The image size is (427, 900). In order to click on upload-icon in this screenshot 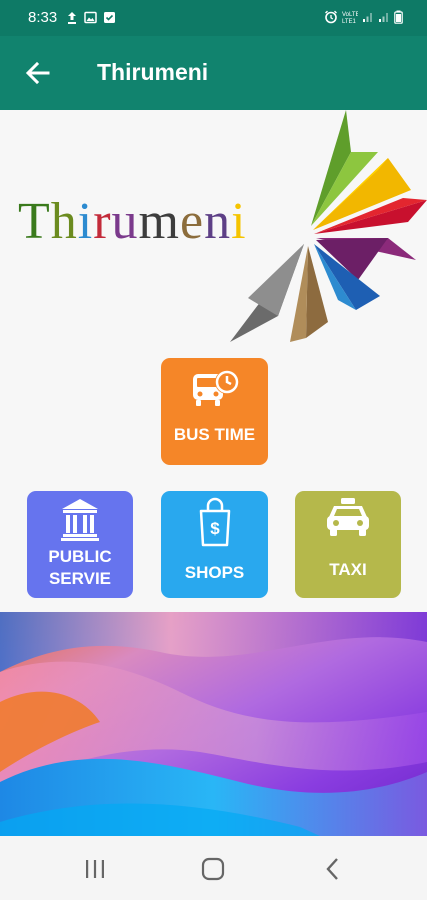, I will do `click(72, 18)`.